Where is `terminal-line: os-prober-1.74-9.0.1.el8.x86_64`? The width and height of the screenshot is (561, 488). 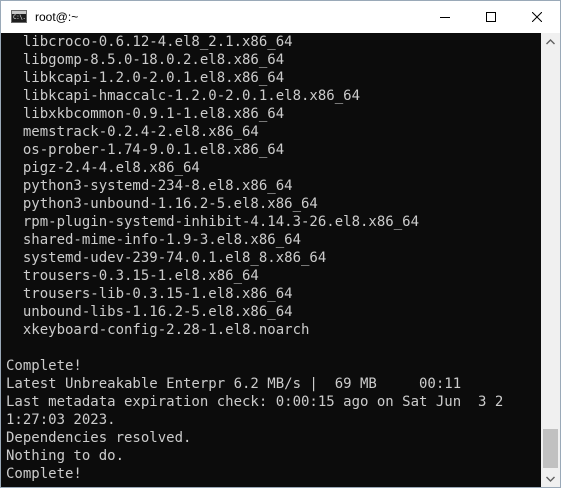 terminal-line: os-prober-1.74-9.0.1.el8.x86_64 is located at coordinates (145, 150).